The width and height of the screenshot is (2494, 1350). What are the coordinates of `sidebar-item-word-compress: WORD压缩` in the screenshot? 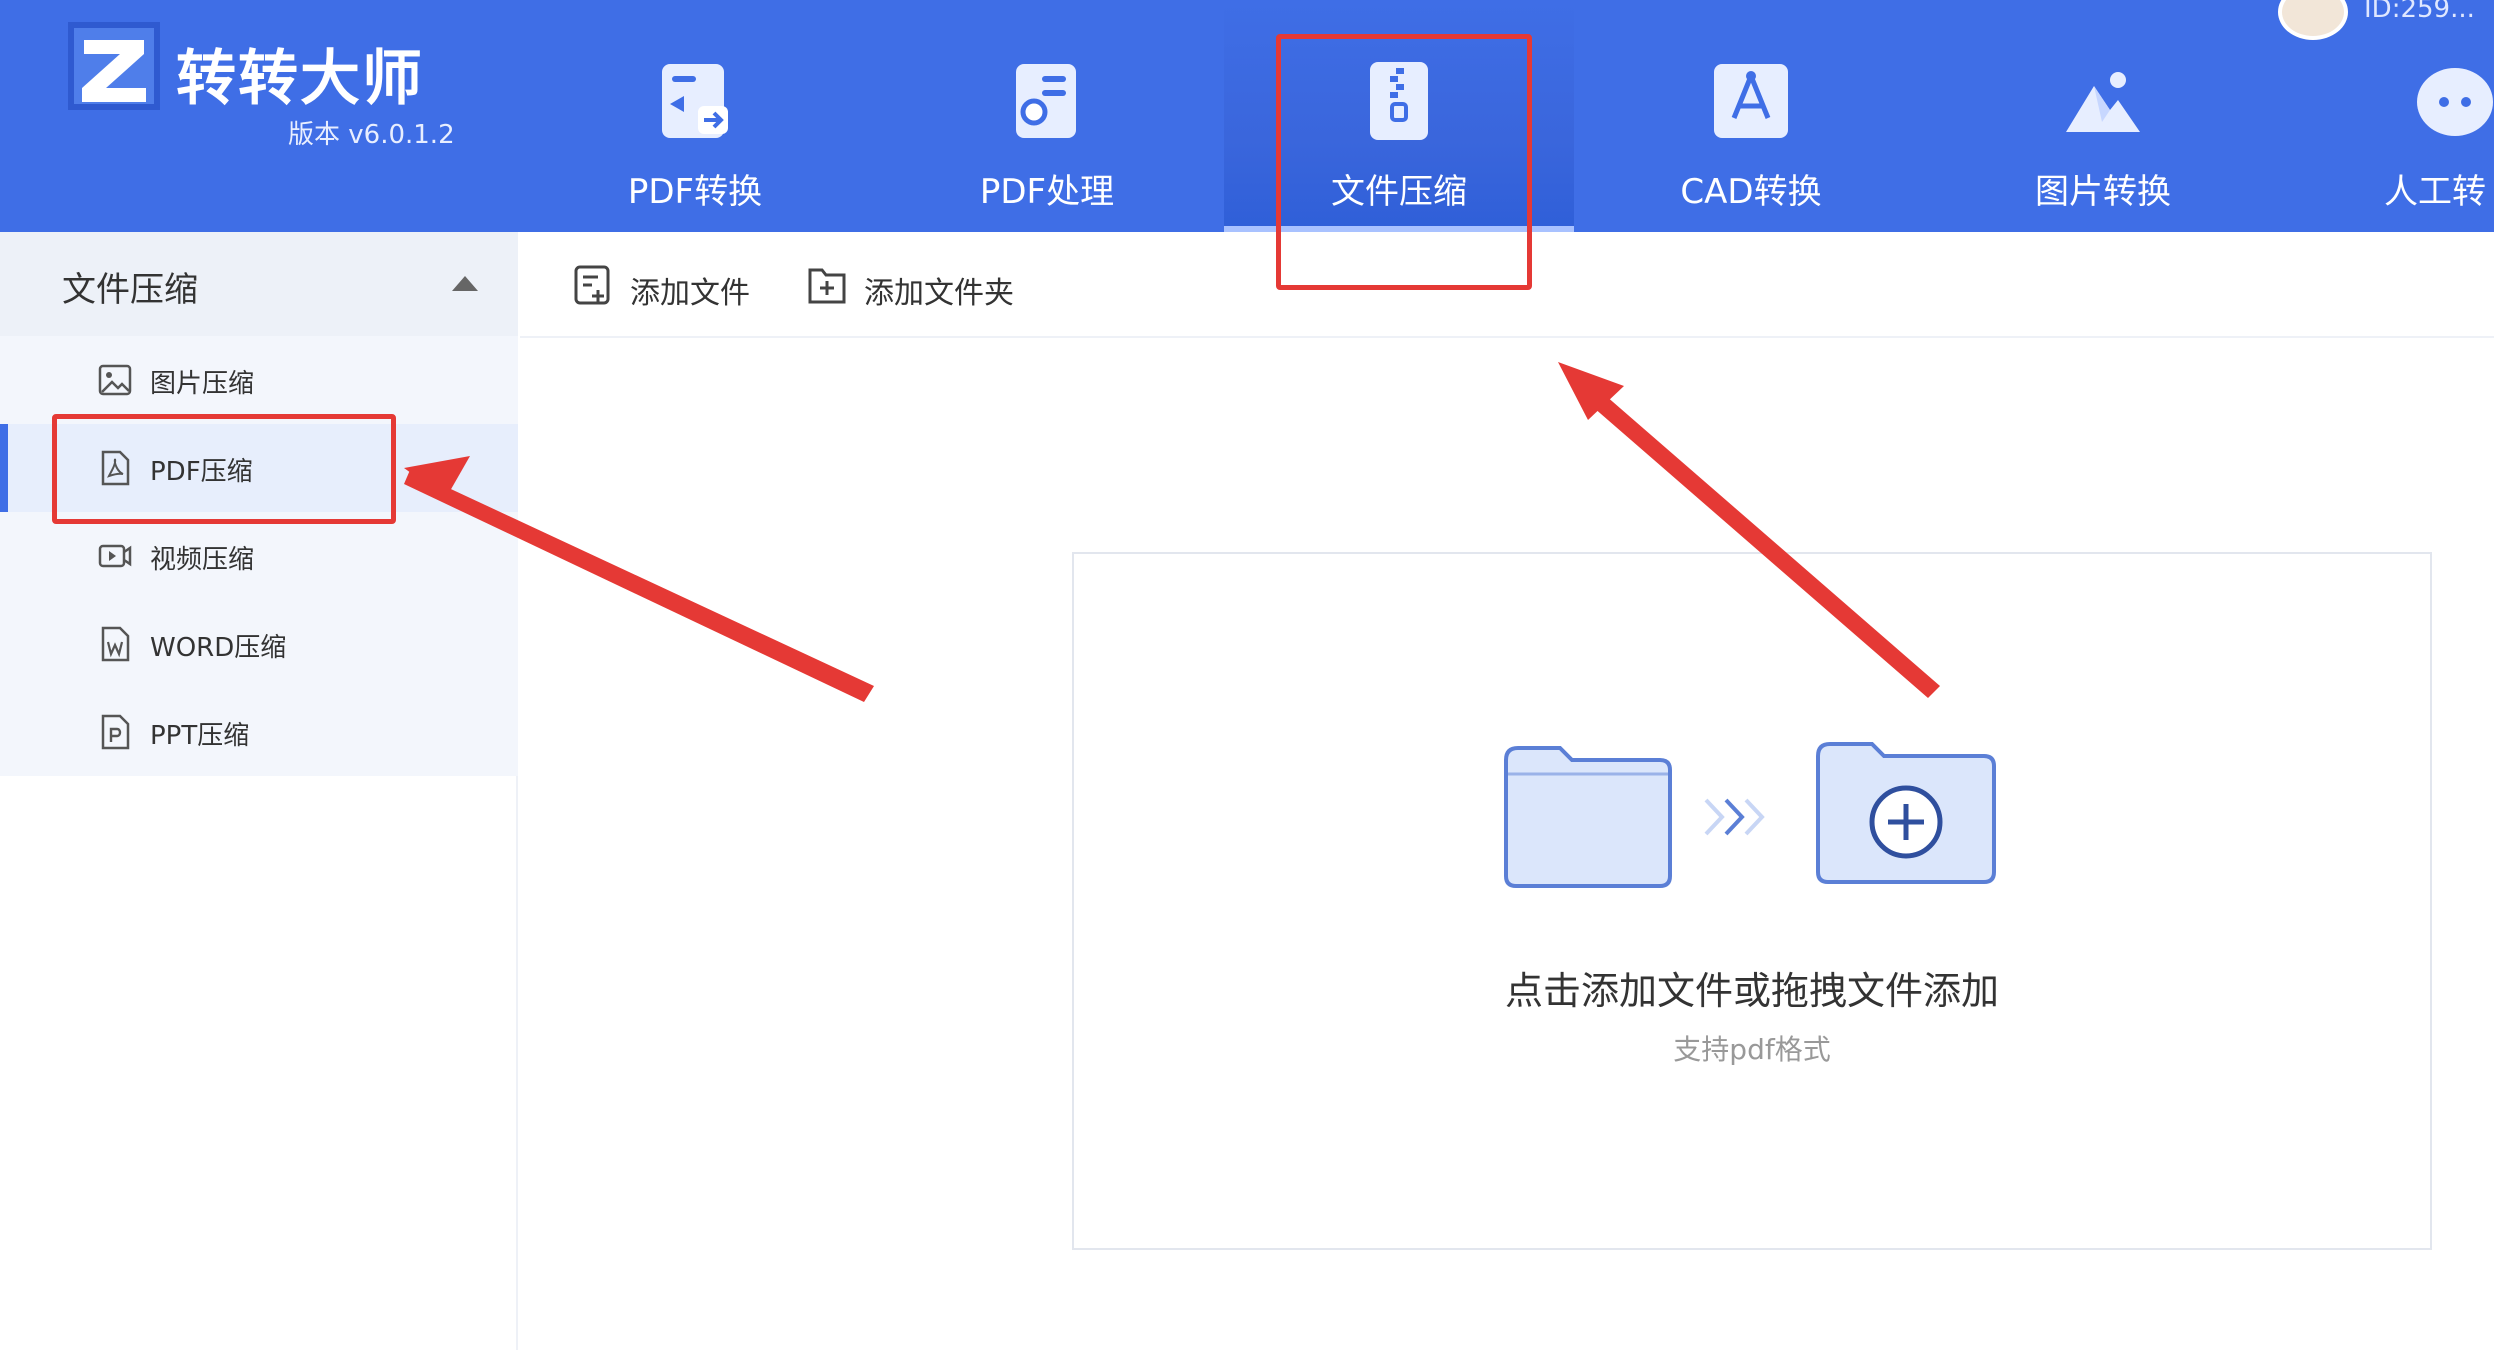 It's located at (259, 644).